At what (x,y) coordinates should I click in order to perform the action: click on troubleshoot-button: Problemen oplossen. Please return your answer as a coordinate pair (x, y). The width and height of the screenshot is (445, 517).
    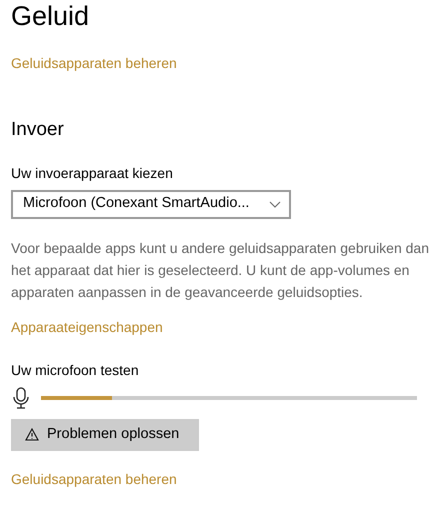
    Looking at the image, I should click on (105, 434).